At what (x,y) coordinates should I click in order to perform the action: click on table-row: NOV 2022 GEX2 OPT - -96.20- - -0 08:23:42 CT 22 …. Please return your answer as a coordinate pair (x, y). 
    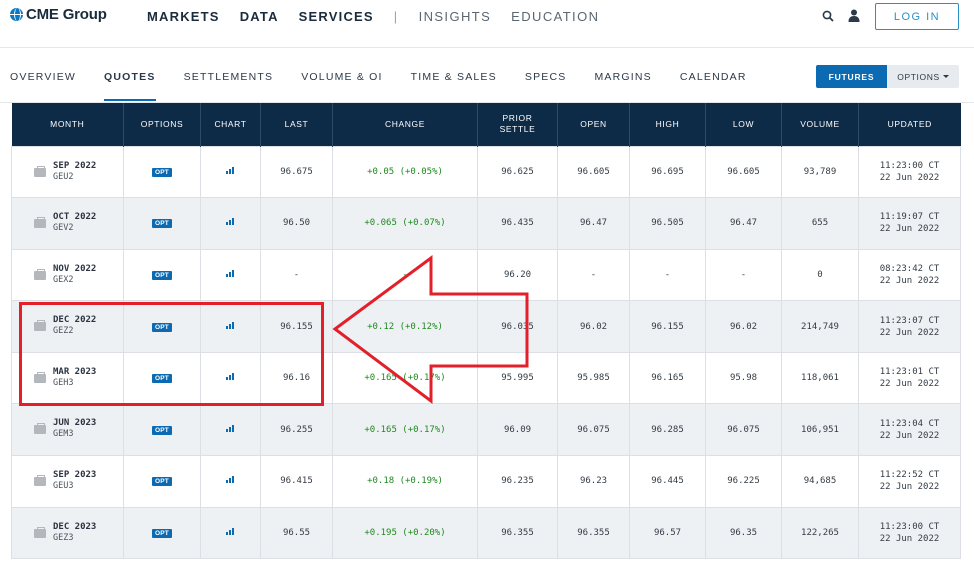
    Looking at the image, I should click on (486, 275).